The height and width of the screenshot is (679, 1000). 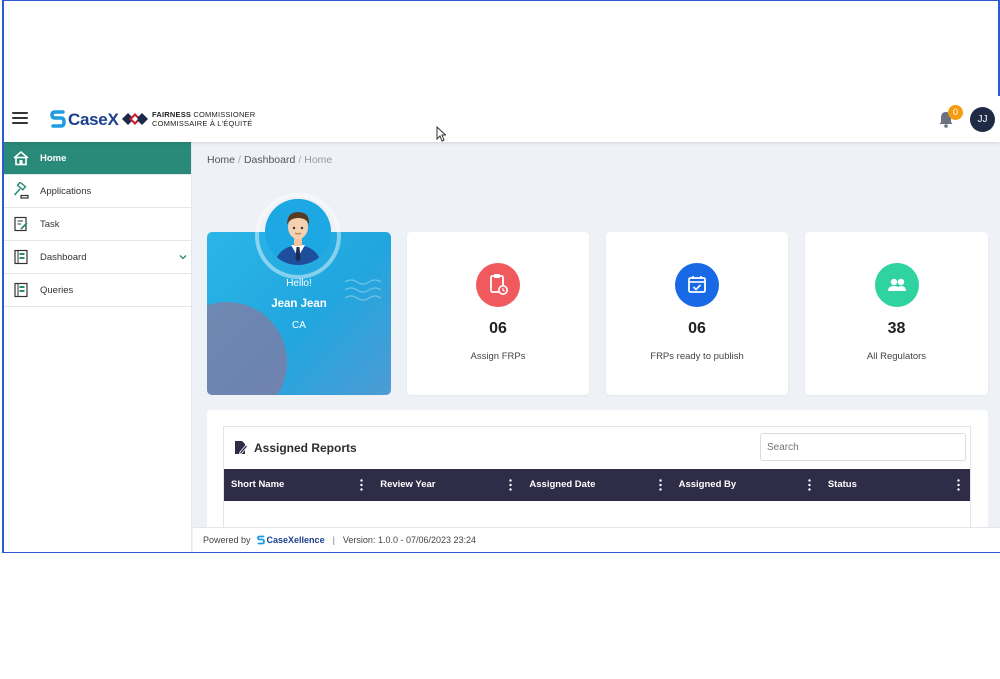 I want to click on notification-badge: 0, so click(x=955, y=112).